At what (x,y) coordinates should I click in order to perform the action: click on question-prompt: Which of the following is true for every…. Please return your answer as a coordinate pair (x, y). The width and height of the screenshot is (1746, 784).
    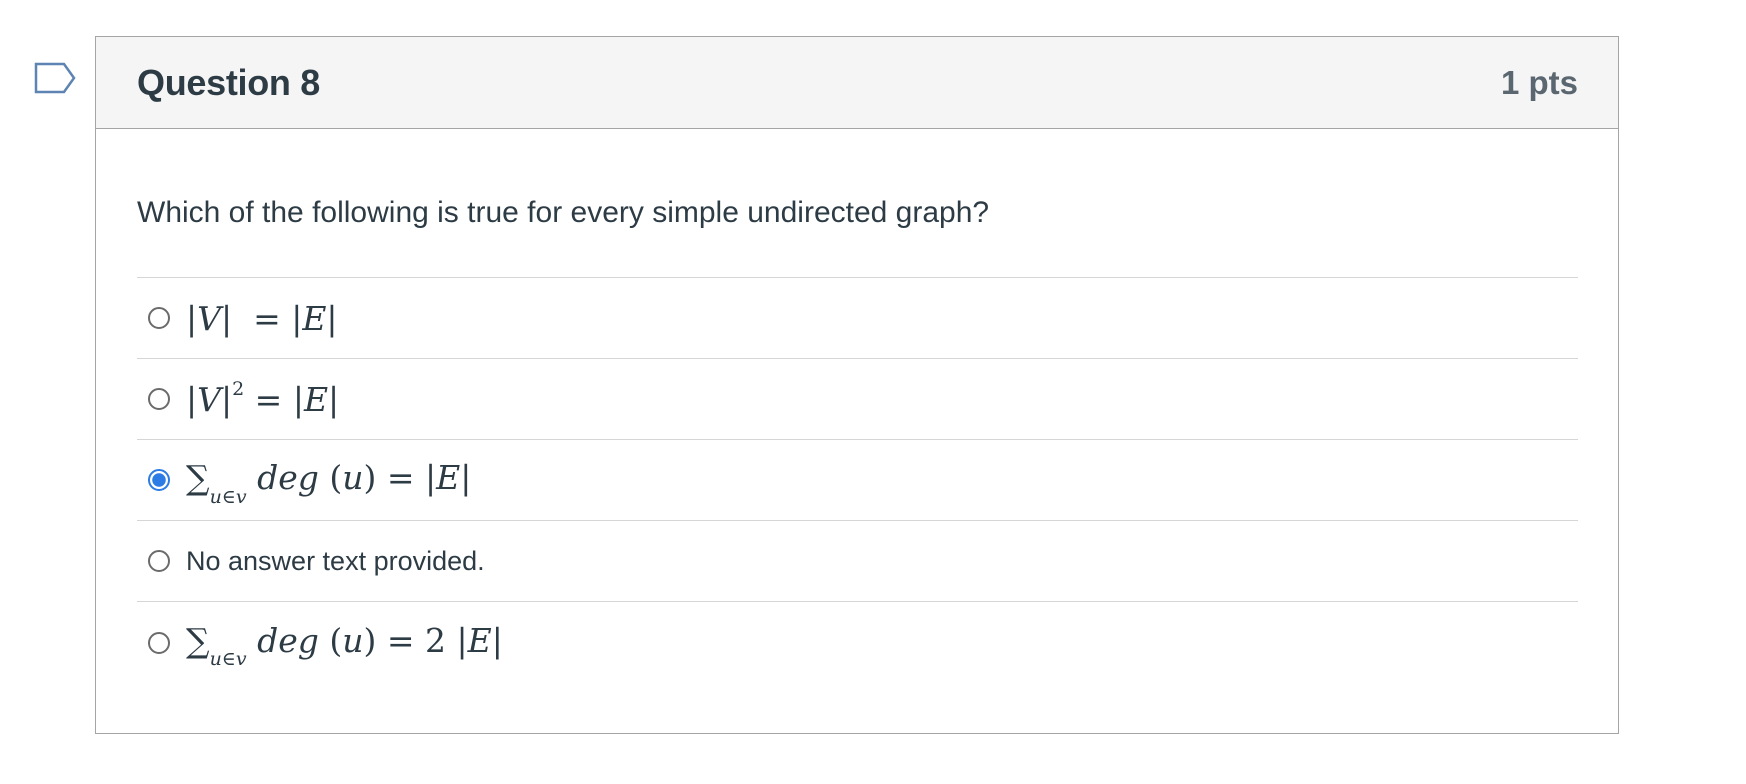
    Looking at the image, I should click on (563, 212).